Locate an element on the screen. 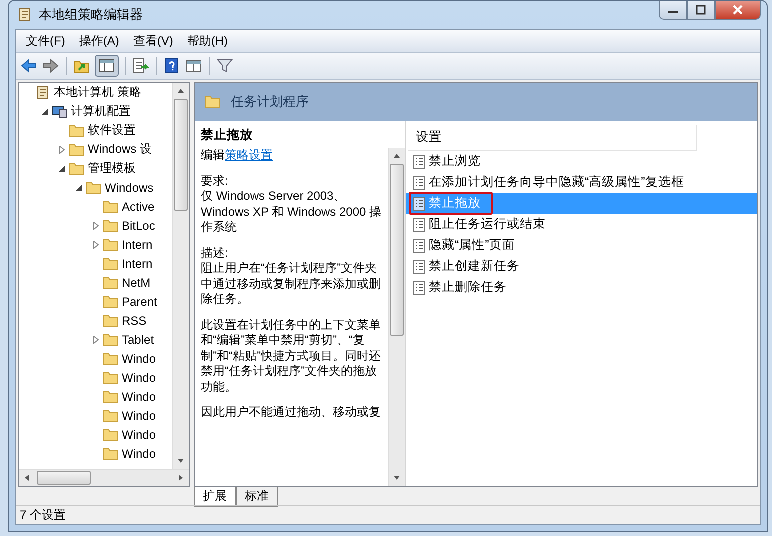 This screenshot has width=772, height=536. section-text: 阻止用户在“任务计划程序”文件夹中通过移动或复制程序来添加或删除任务。 is located at coordinates (291, 284).